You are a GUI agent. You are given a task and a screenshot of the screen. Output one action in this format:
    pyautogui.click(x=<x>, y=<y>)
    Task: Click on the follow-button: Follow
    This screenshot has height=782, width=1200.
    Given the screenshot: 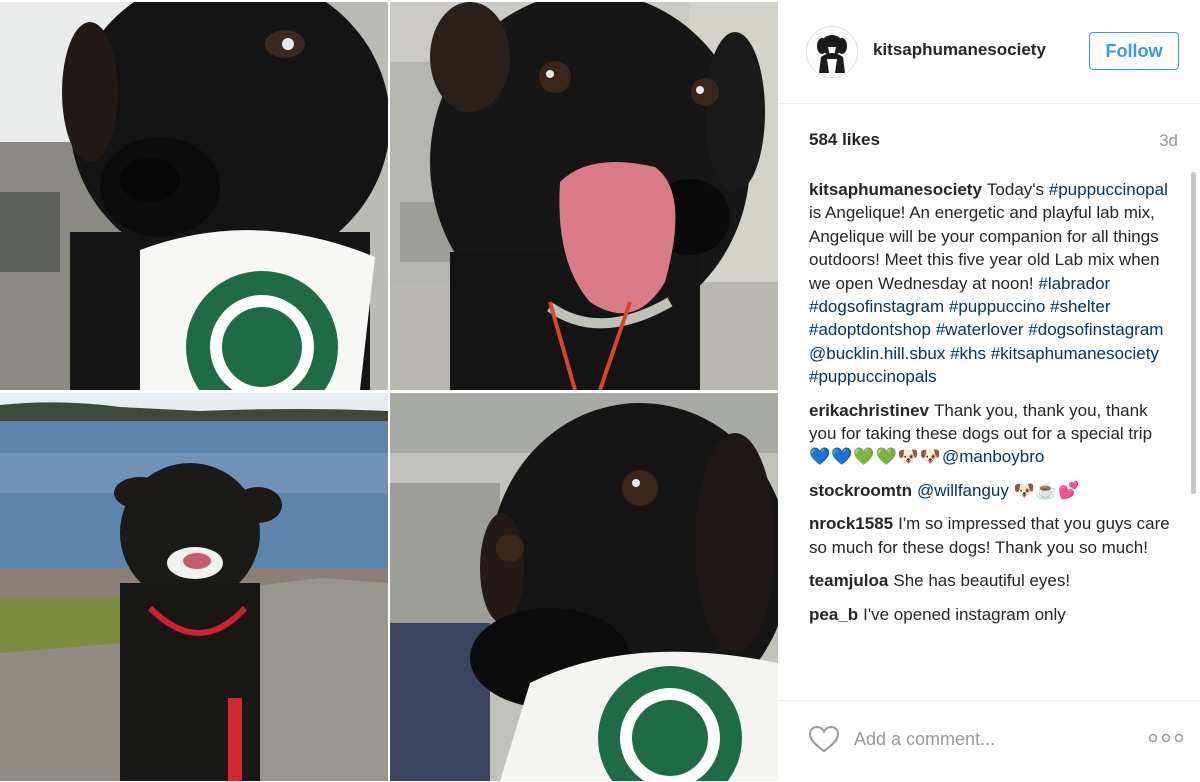 What is the action you would take?
    pyautogui.click(x=1134, y=51)
    